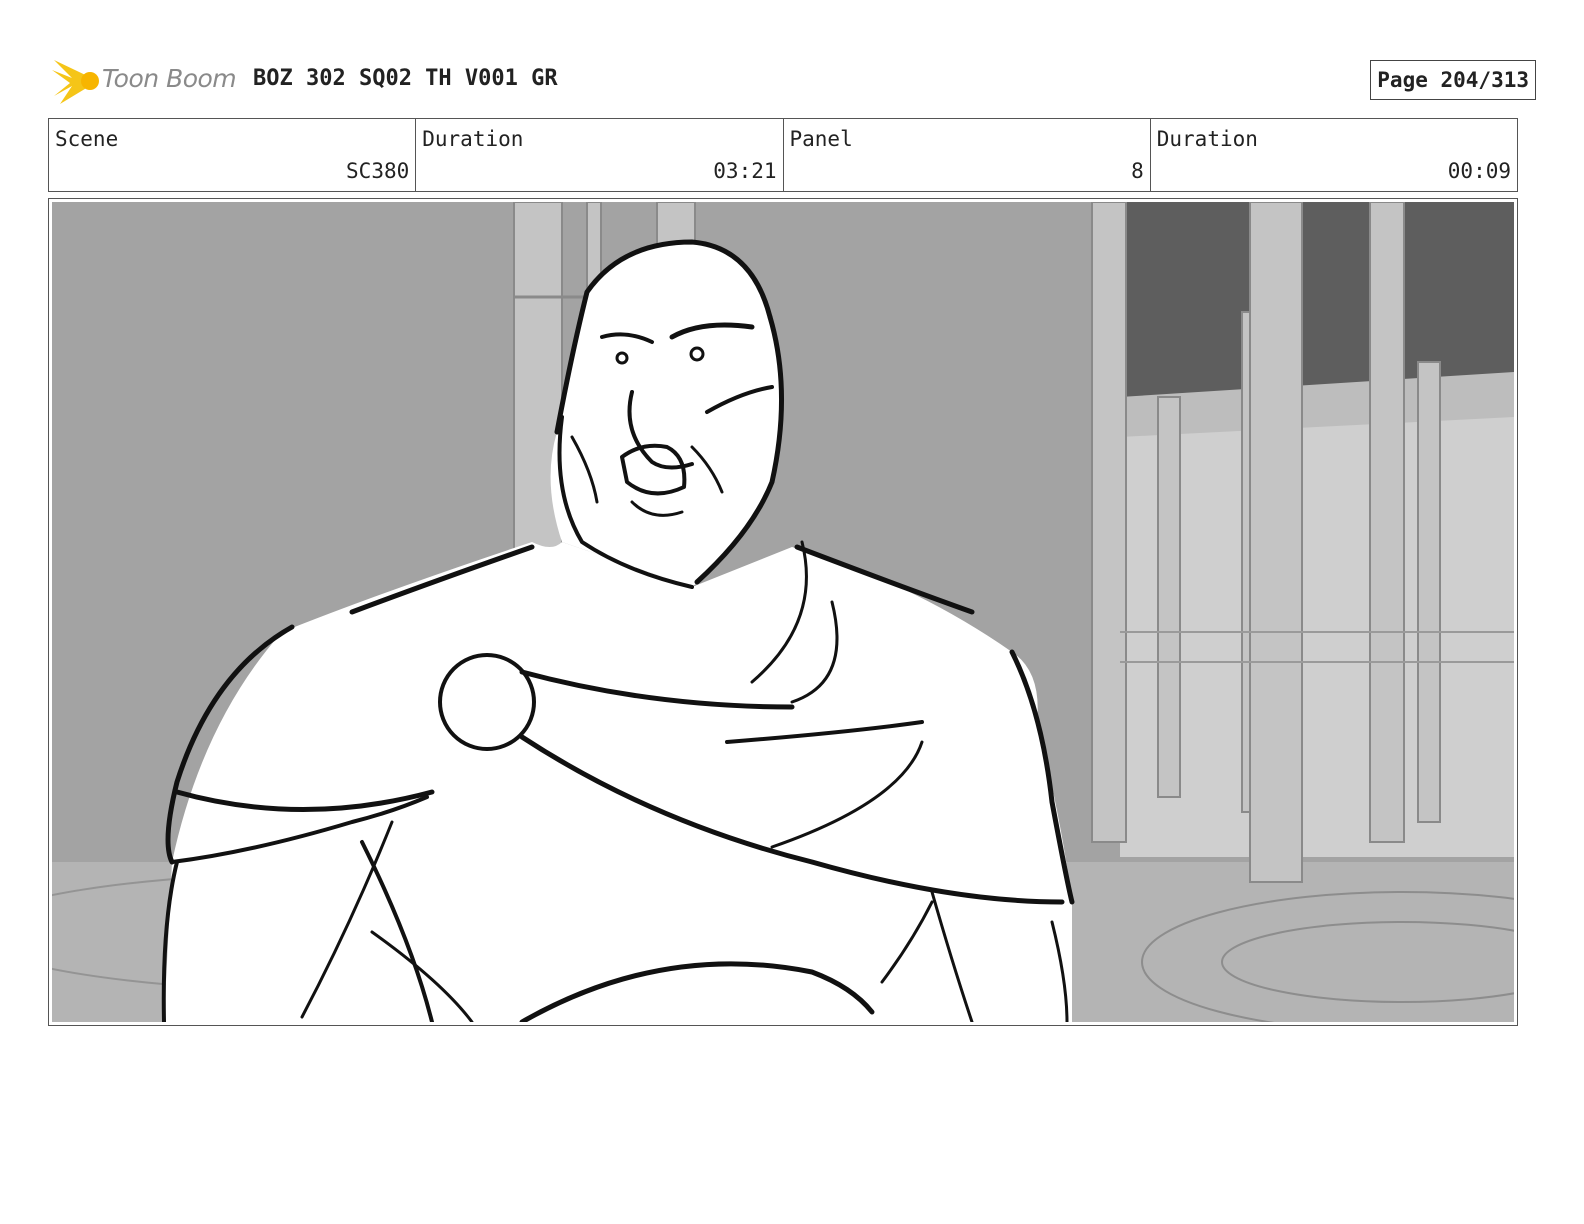 The height and width of the screenshot is (1224, 1584). What do you see at coordinates (1207, 139) in the screenshot?
I see `panel-duration-label: Duration` at bounding box center [1207, 139].